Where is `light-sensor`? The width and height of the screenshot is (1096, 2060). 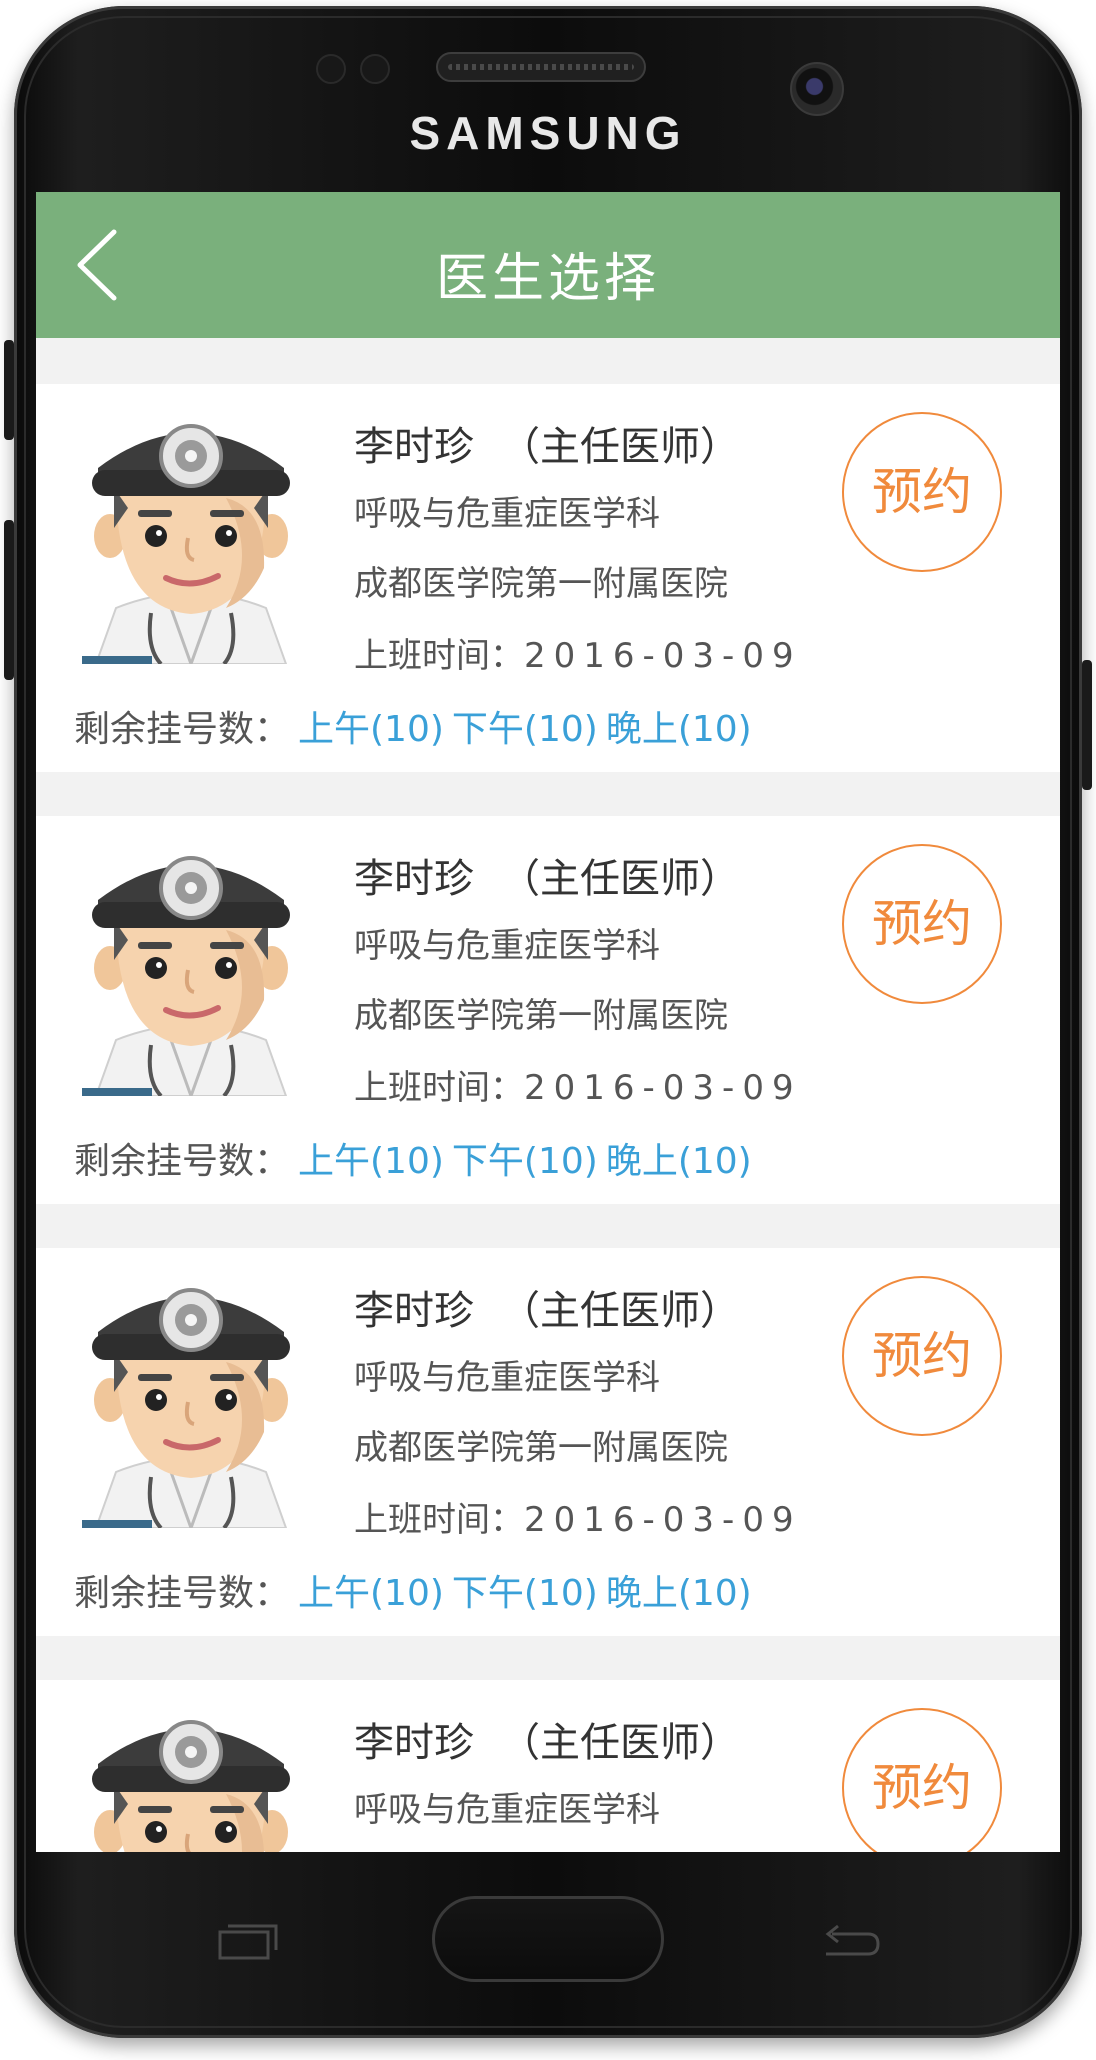 light-sensor is located at coordinates (375, 69).